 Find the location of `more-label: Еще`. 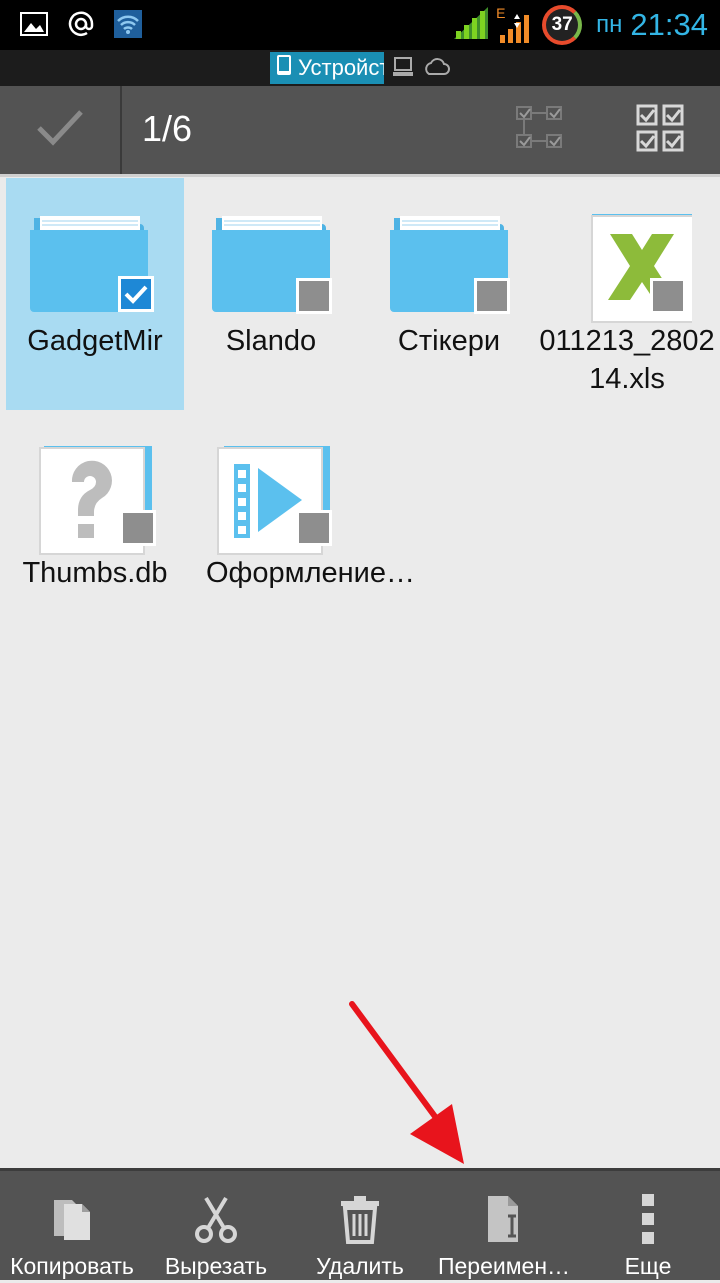

more-label: Еще is located at coordinates (648, 1266).